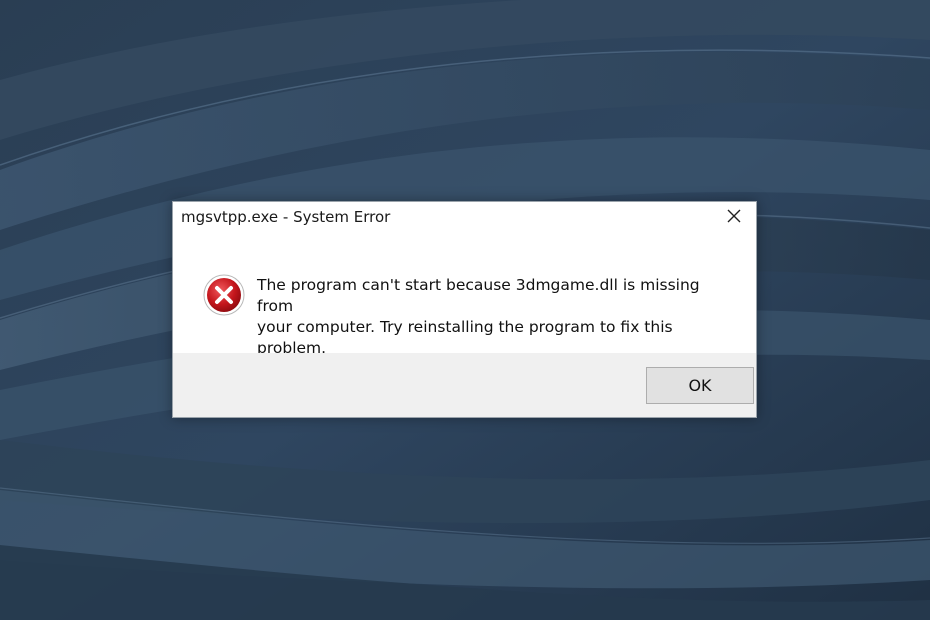  I want to click on dialog-footer: OK, so click(464, 385).